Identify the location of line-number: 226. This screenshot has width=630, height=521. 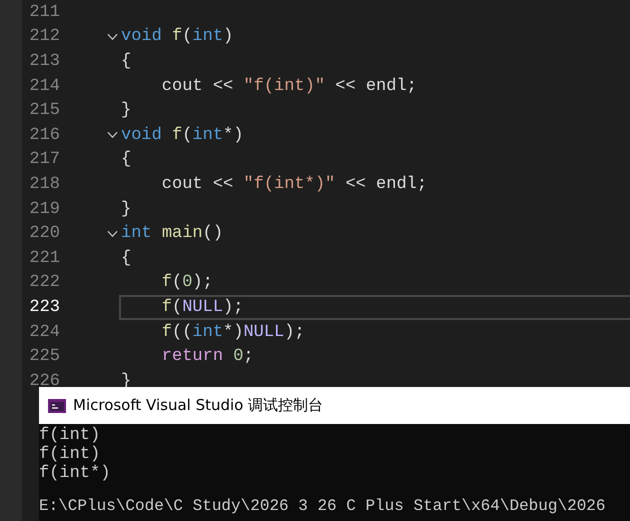
(44, 381).